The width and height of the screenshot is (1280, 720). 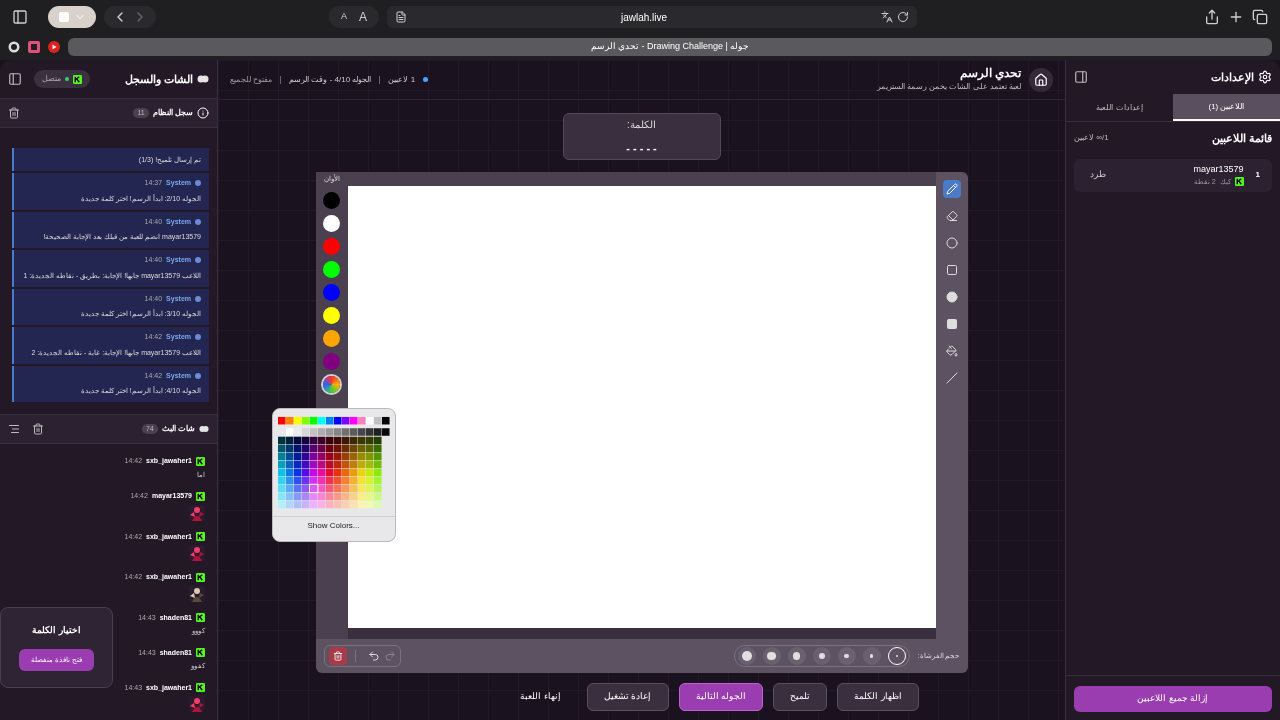 I want to click on reader-icon, so click(x=401, y=17).